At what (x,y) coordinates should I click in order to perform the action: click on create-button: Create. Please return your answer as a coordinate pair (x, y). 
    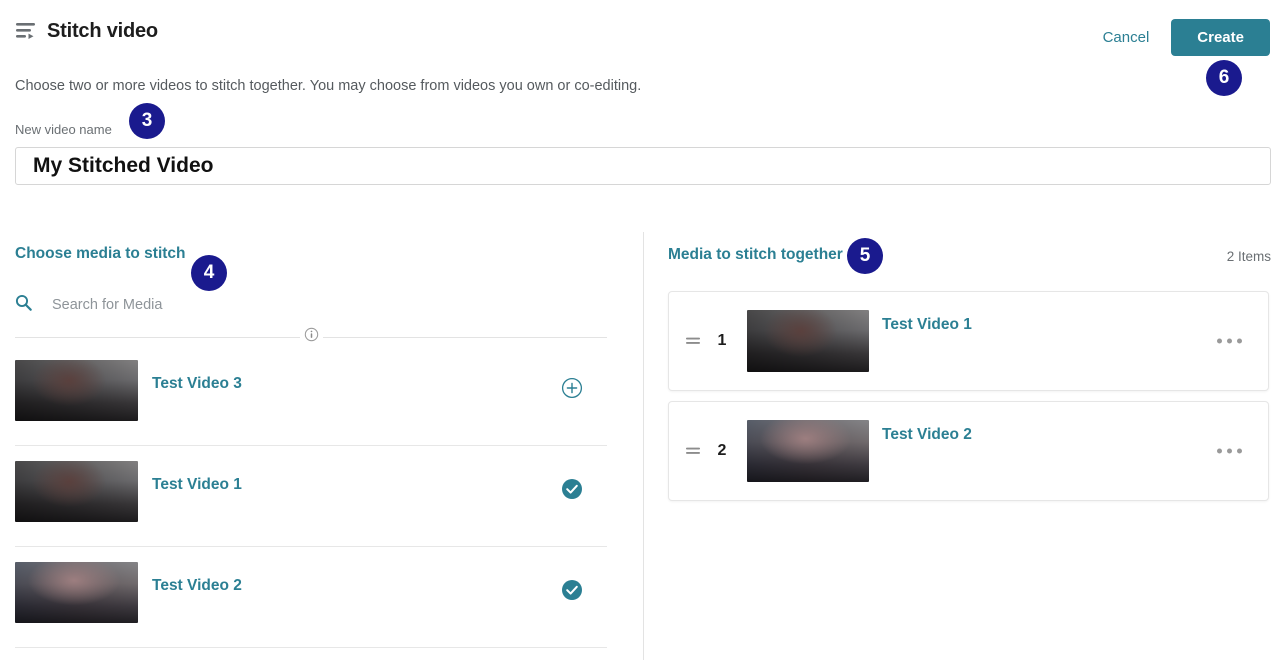
    Looking at the image, I should click on (1220, 37).